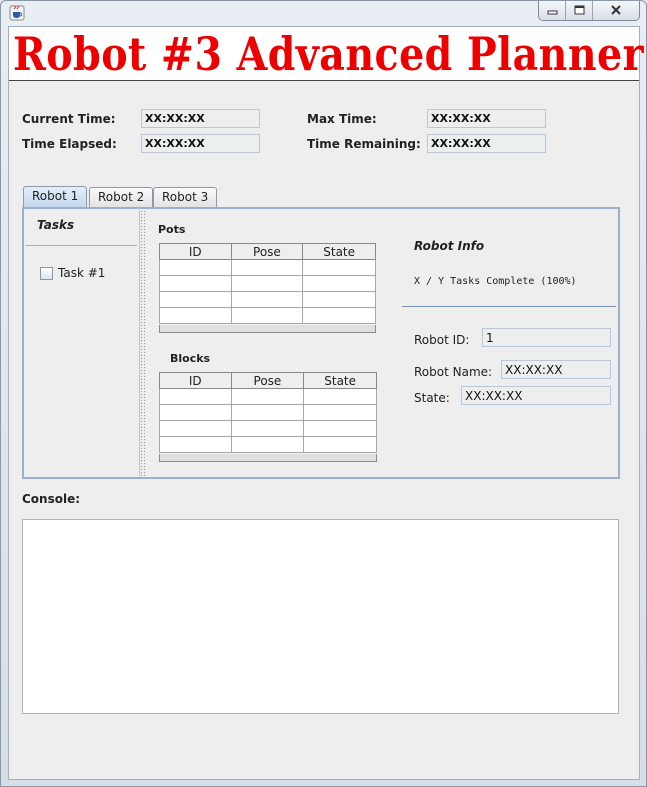 This screenshot has height=787, width=647. I want to click on pots-title: Pots, so click(172, 229).